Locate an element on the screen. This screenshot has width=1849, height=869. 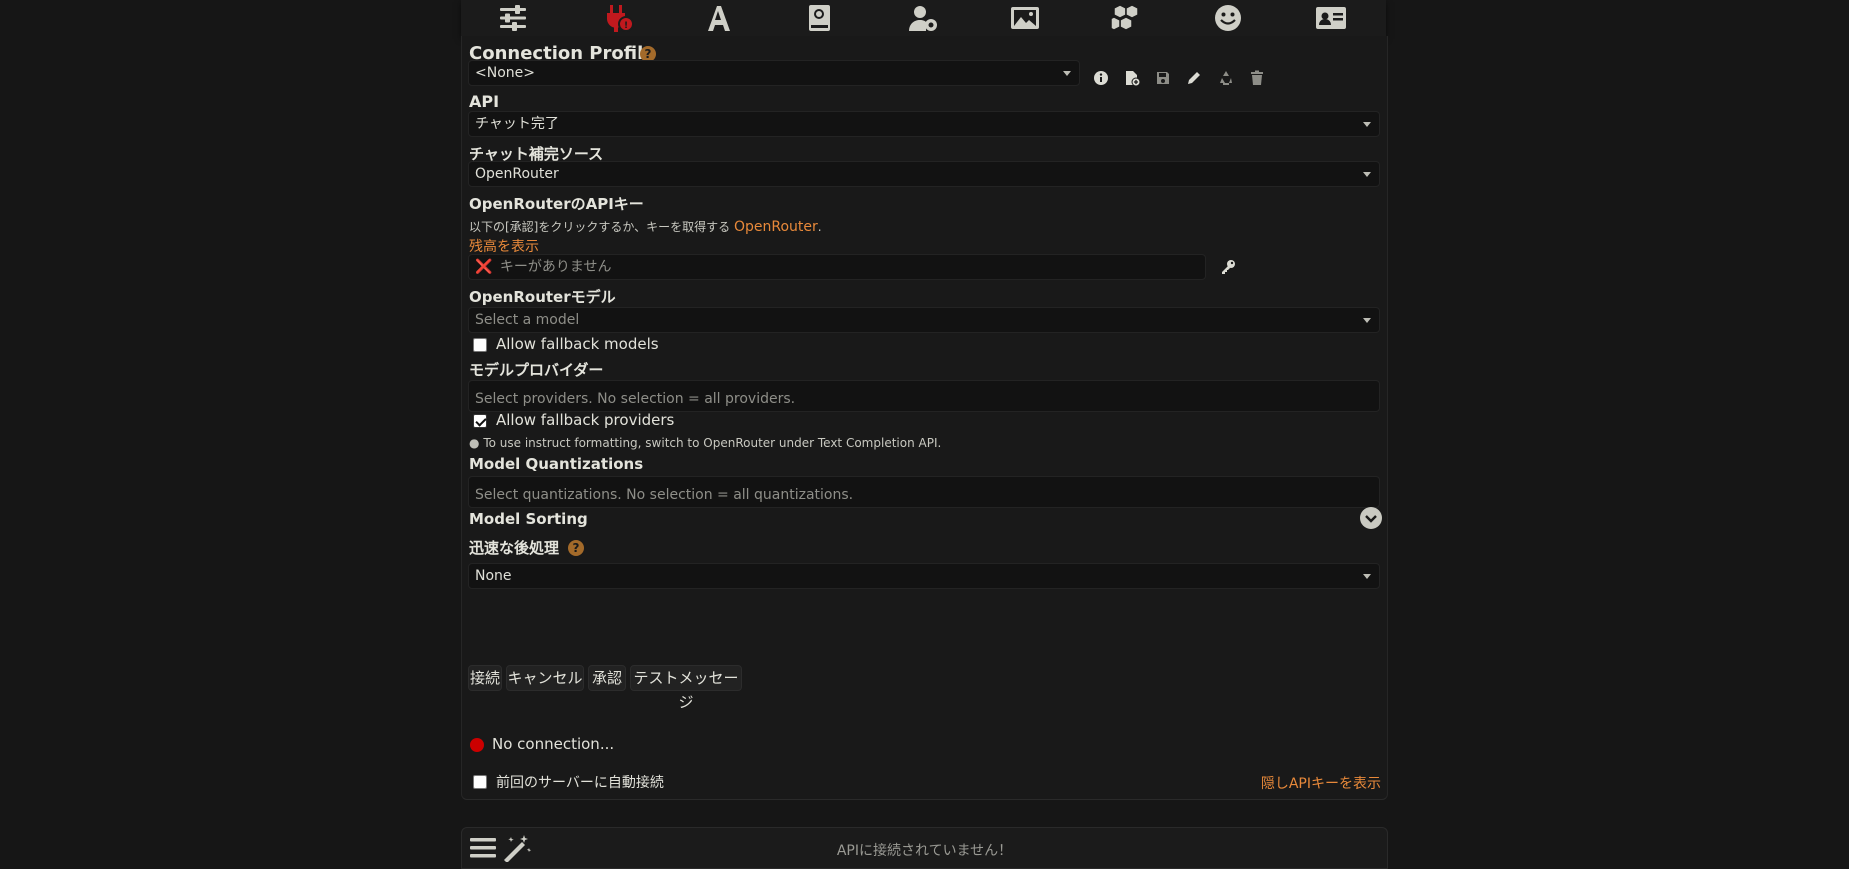
image-icon is located at coordinates (1025, 18).